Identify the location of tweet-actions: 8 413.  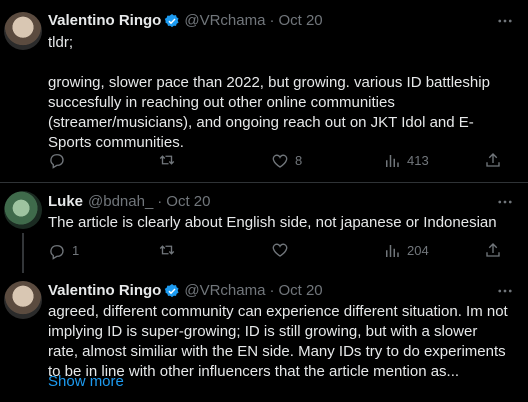
(278, 161).